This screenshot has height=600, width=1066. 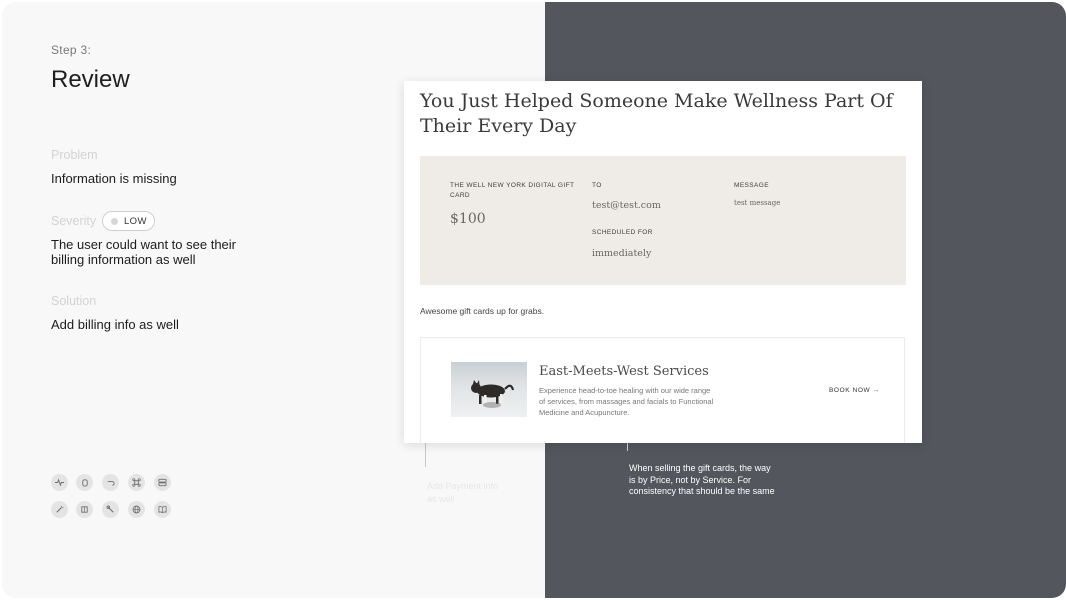 I want to click on problem-text: Information is missing, so click(x=114, y=178).